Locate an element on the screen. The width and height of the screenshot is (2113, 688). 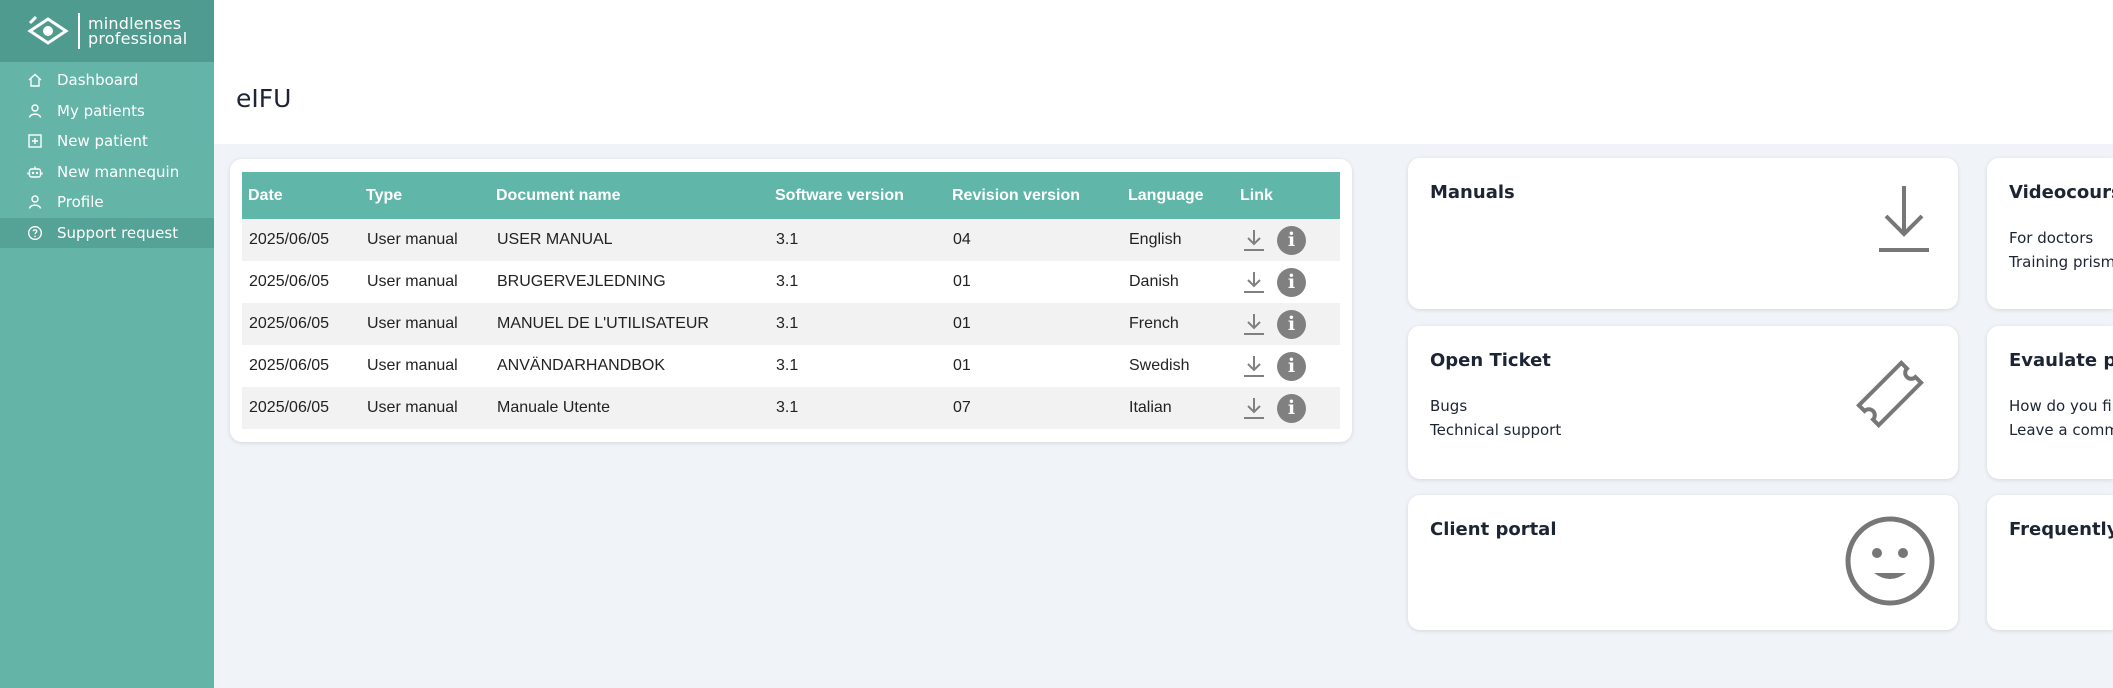
cell-language: French is located at coordinates (1154, 323).